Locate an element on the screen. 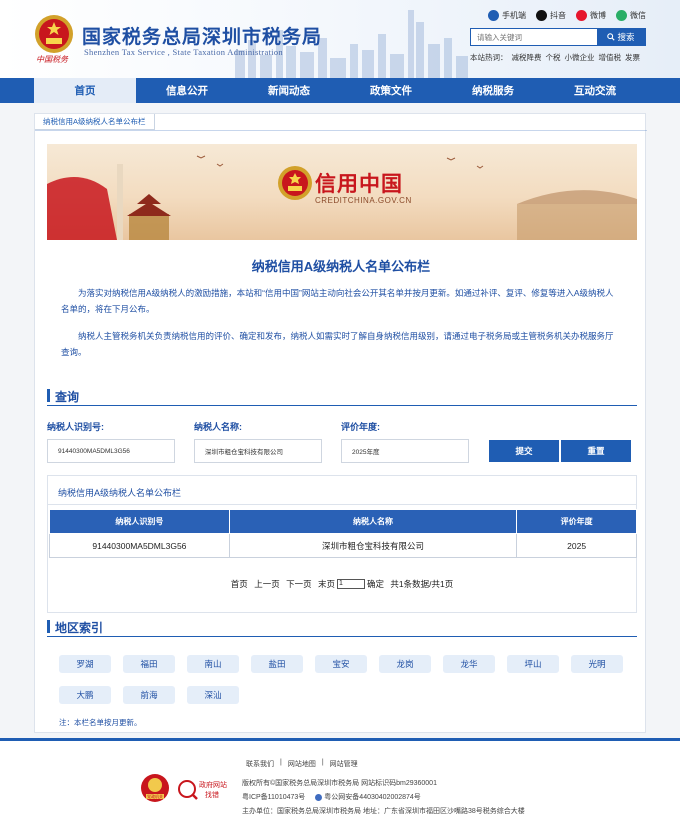 This screenshot has height=830, width=680. last-page-link: 末页 is located at coordinates (326, 584).